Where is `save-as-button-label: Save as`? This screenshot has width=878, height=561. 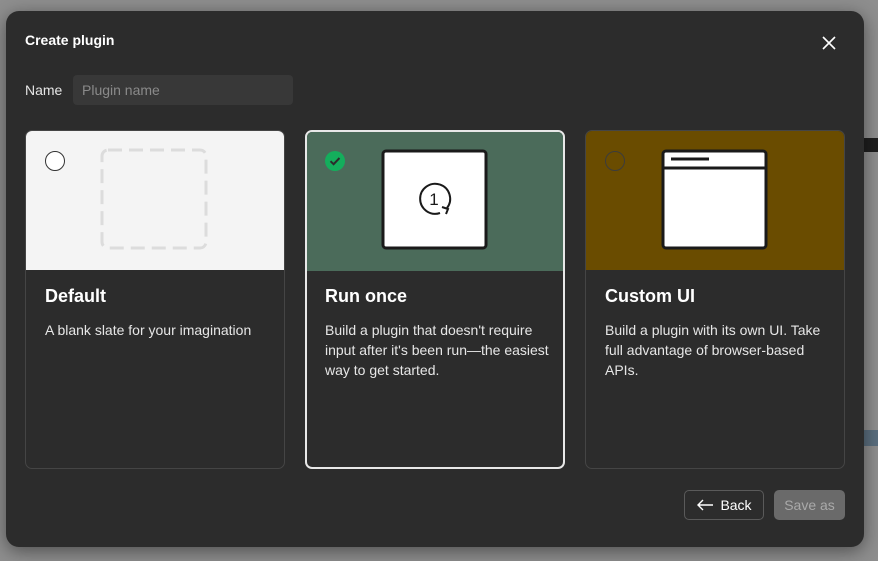
save-as-button-label: Save as is located at coordinates (809, 505).